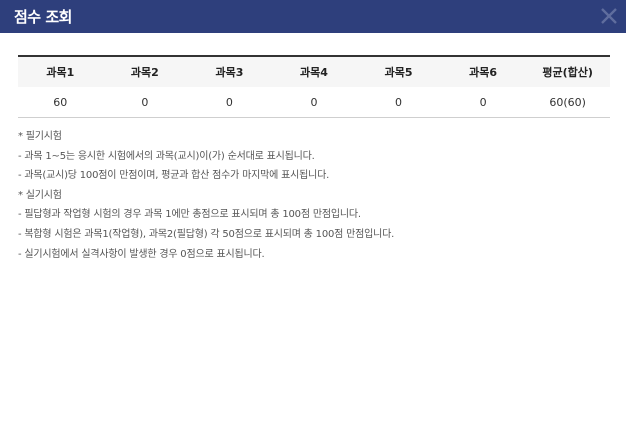  I want to click on column-header: 과목5, so click(398, 71).